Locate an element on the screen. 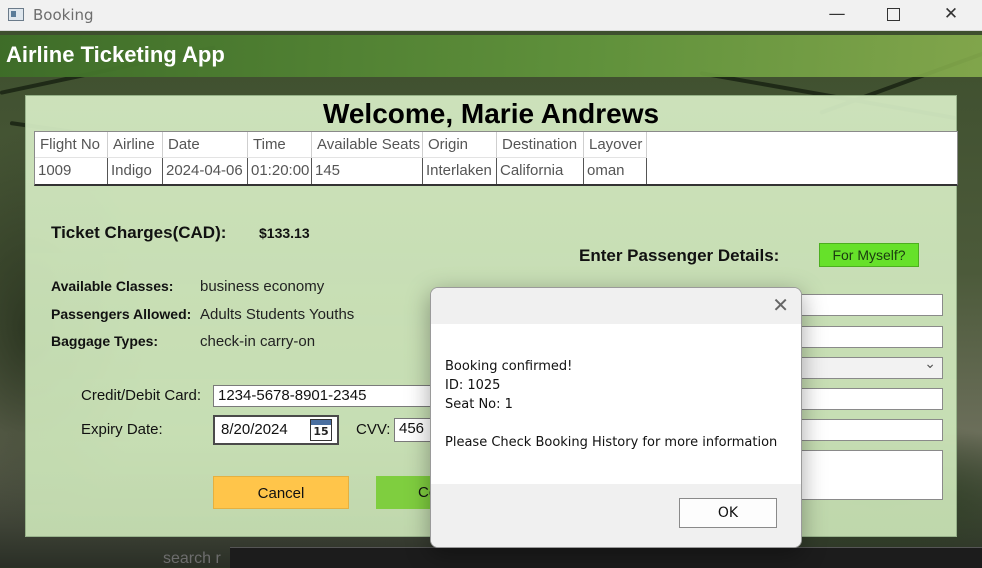 The height and width of the screenshot is (568, 982). table-cell: Interlaken is located at coordinates (460, 171).